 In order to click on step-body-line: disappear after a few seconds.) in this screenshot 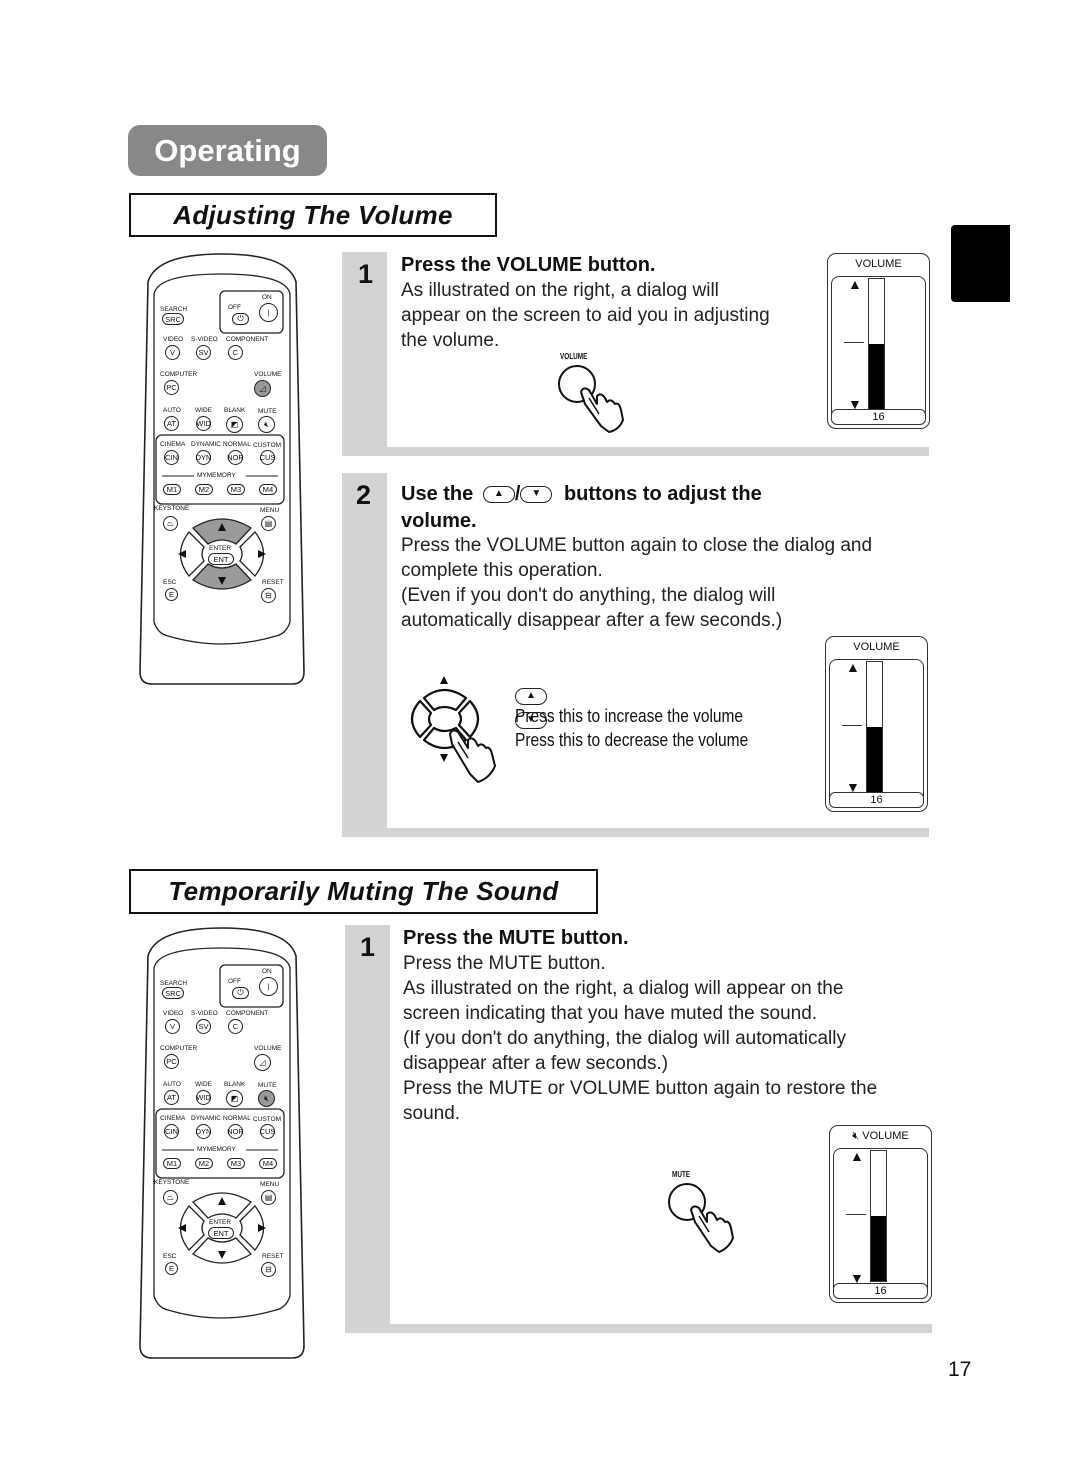, I will do `click(536, 1063)`.